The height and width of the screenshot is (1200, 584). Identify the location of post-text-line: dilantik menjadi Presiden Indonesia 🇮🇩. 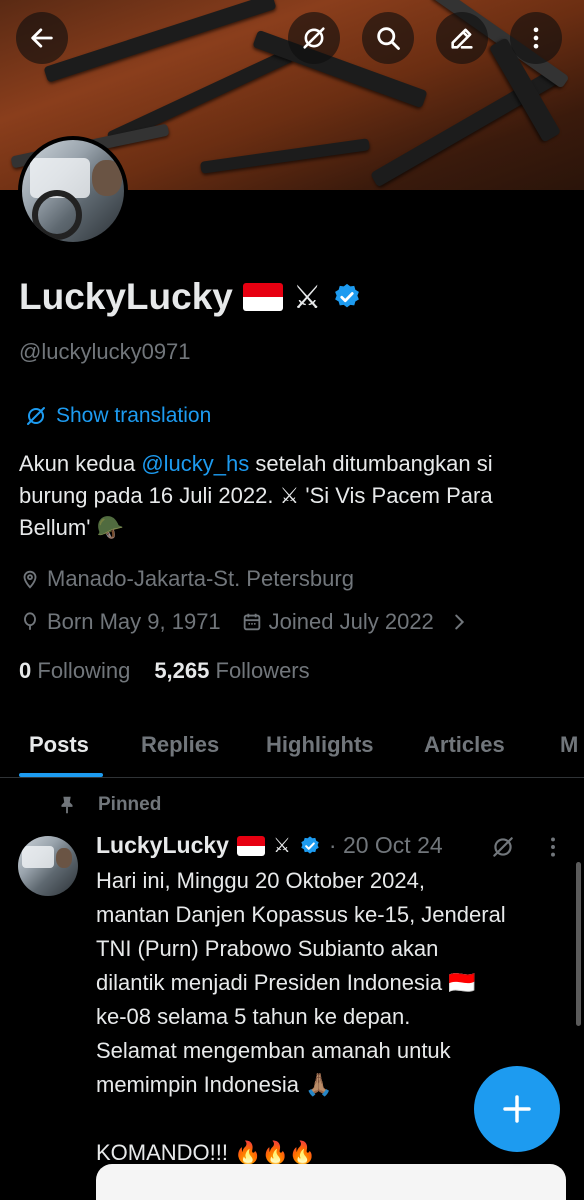
(286, 982).